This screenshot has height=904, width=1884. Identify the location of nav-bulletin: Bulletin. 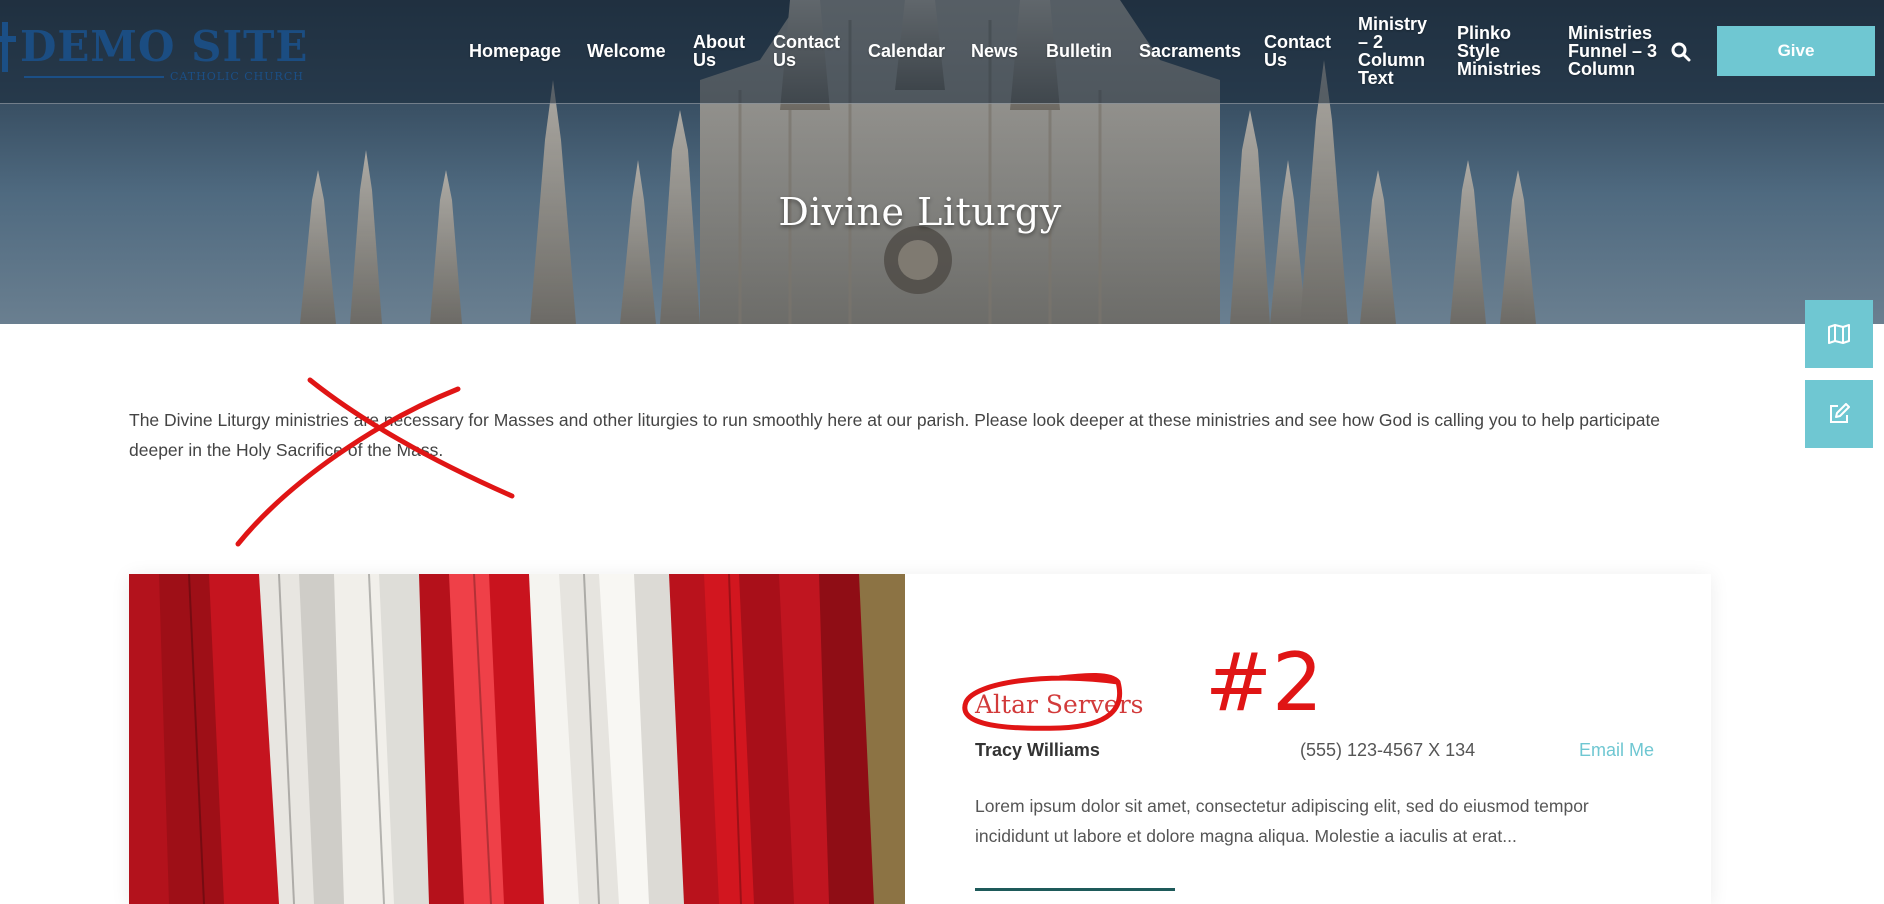
(1079, 51).